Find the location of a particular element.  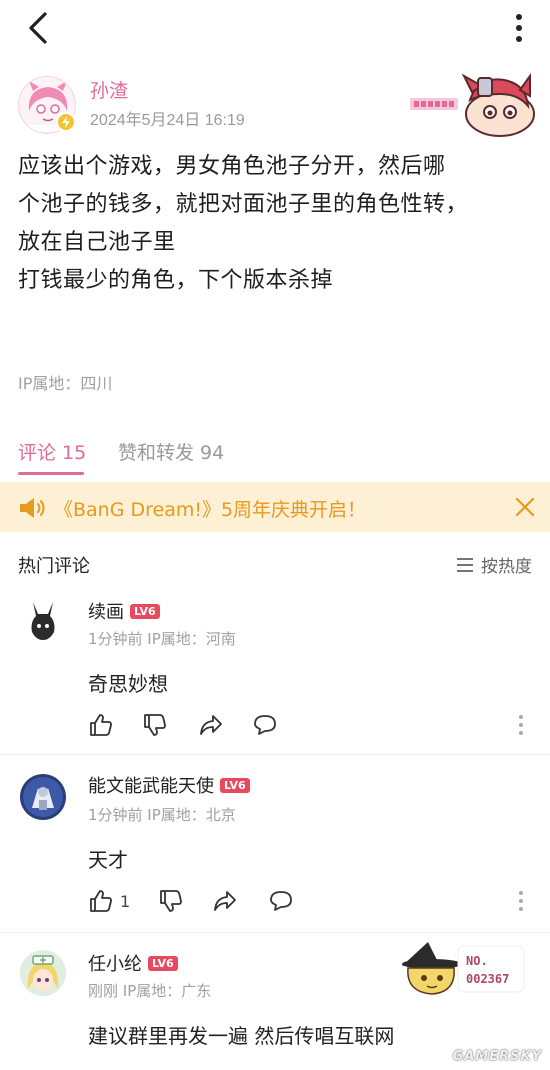

comment-actions is located at coordinates (313, 725).